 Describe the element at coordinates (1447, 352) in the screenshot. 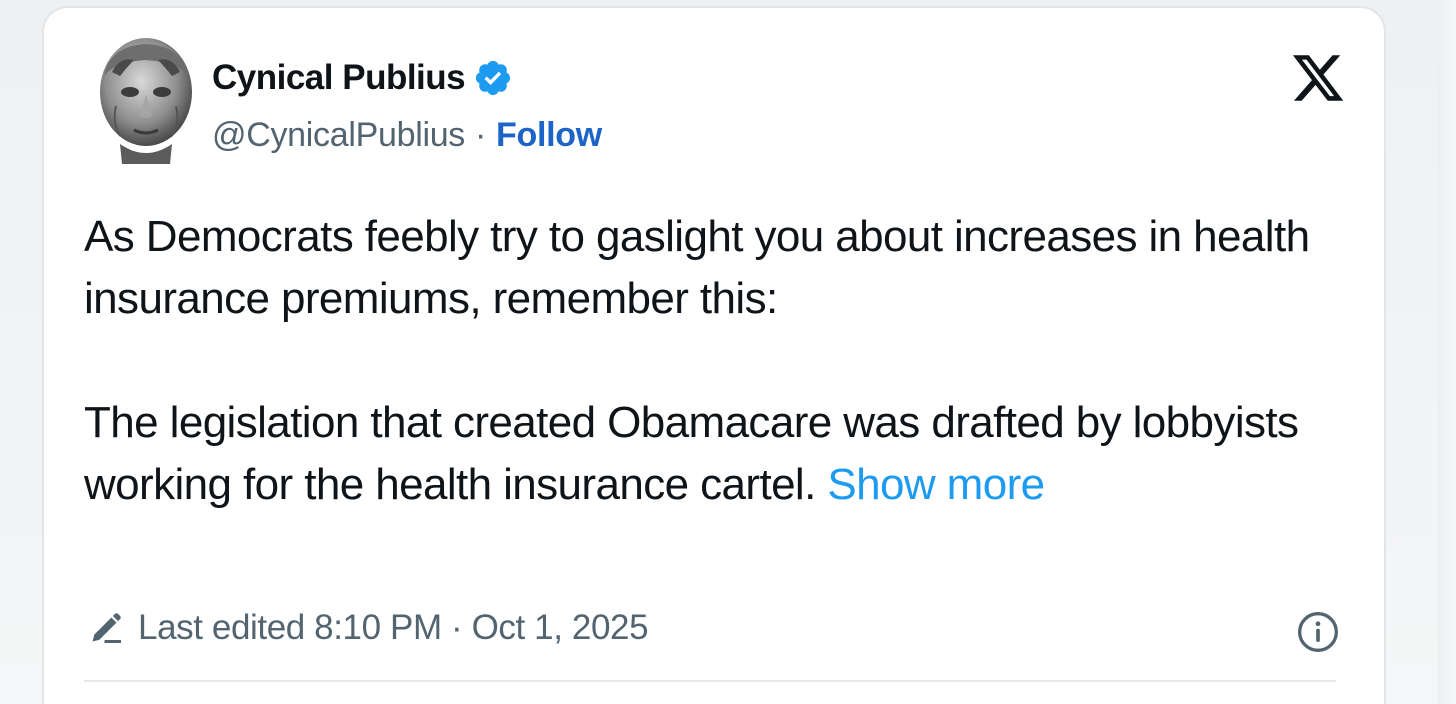

I see `page-edge` at that location.